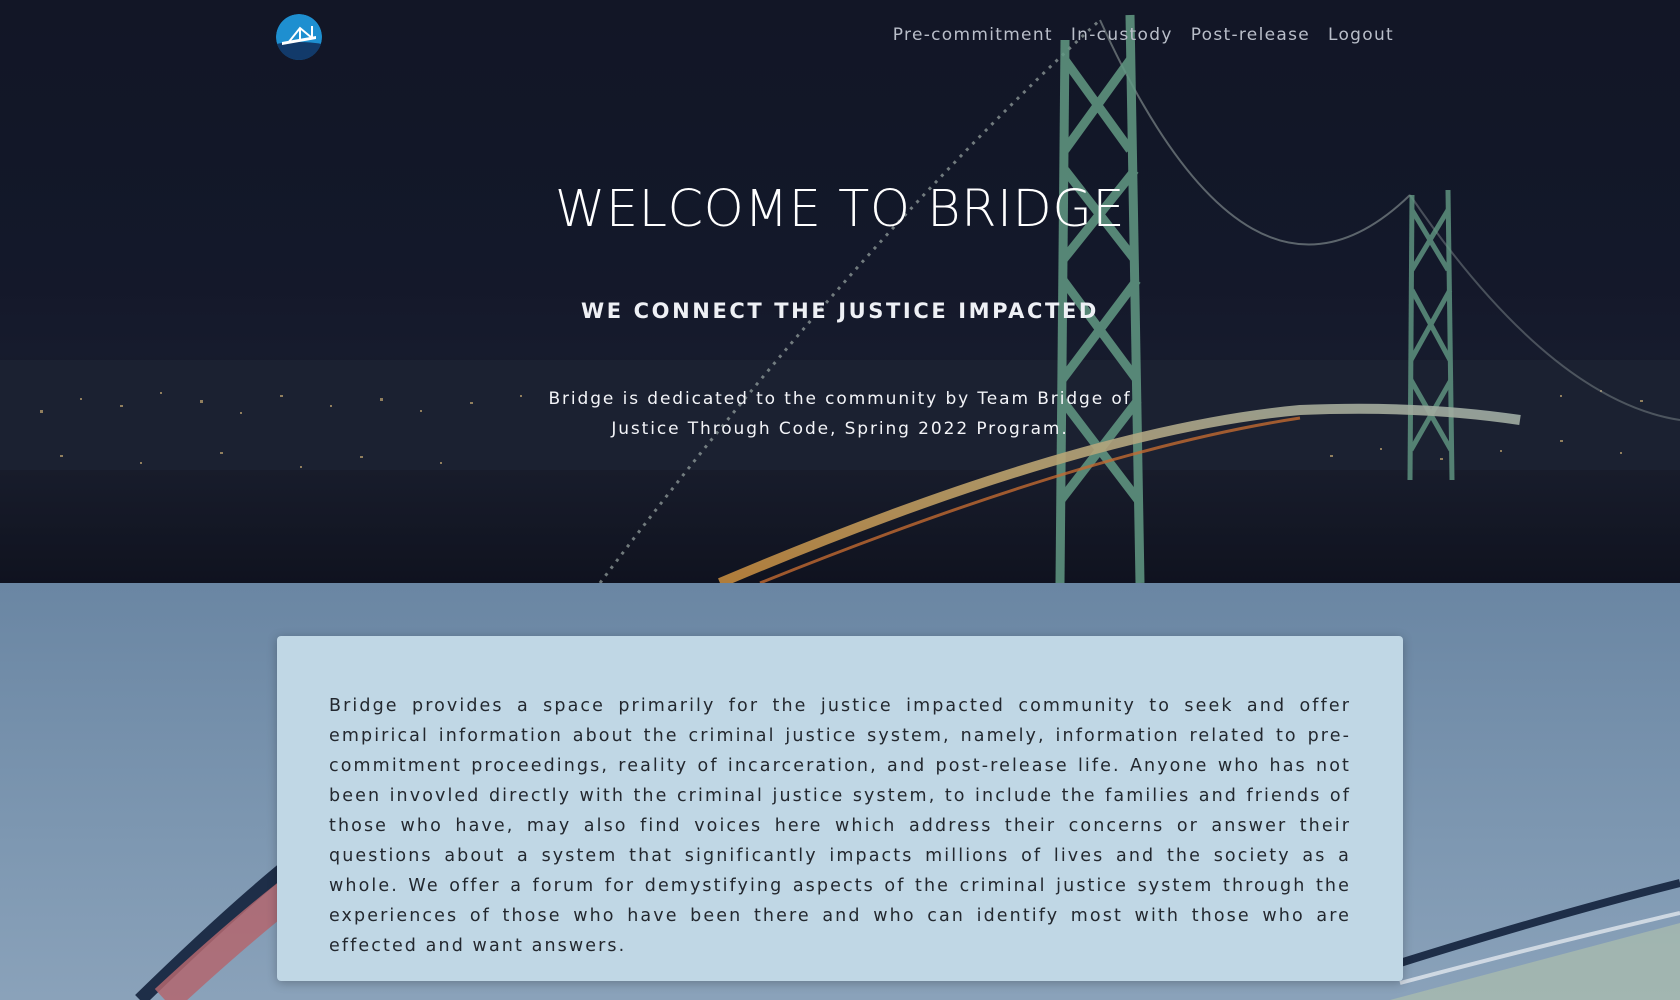 Image resolution: width=1680 pixels, height=1000 pixels. Describe the element at coordinates (840, 311) in the screenshot. I see `hero-subtitle: WE CONNECT THE JUSTICE IMPACTED` at that location.